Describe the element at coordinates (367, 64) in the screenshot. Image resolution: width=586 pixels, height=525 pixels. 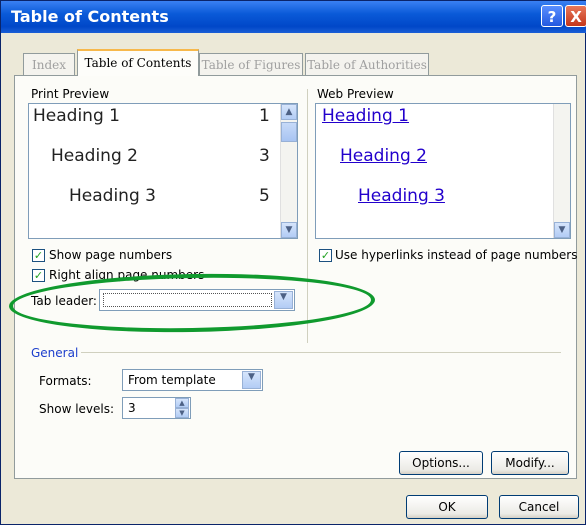
I see `tab-table-of-authorities: Table of Authorities` at that location.